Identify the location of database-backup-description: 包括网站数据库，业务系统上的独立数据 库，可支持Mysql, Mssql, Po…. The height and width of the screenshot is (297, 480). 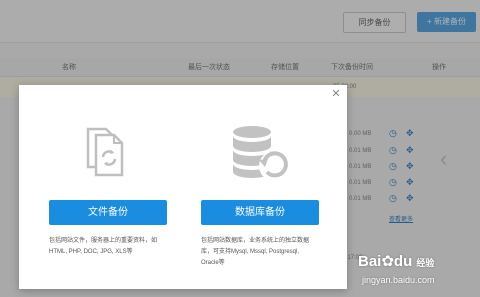
(271, 252).